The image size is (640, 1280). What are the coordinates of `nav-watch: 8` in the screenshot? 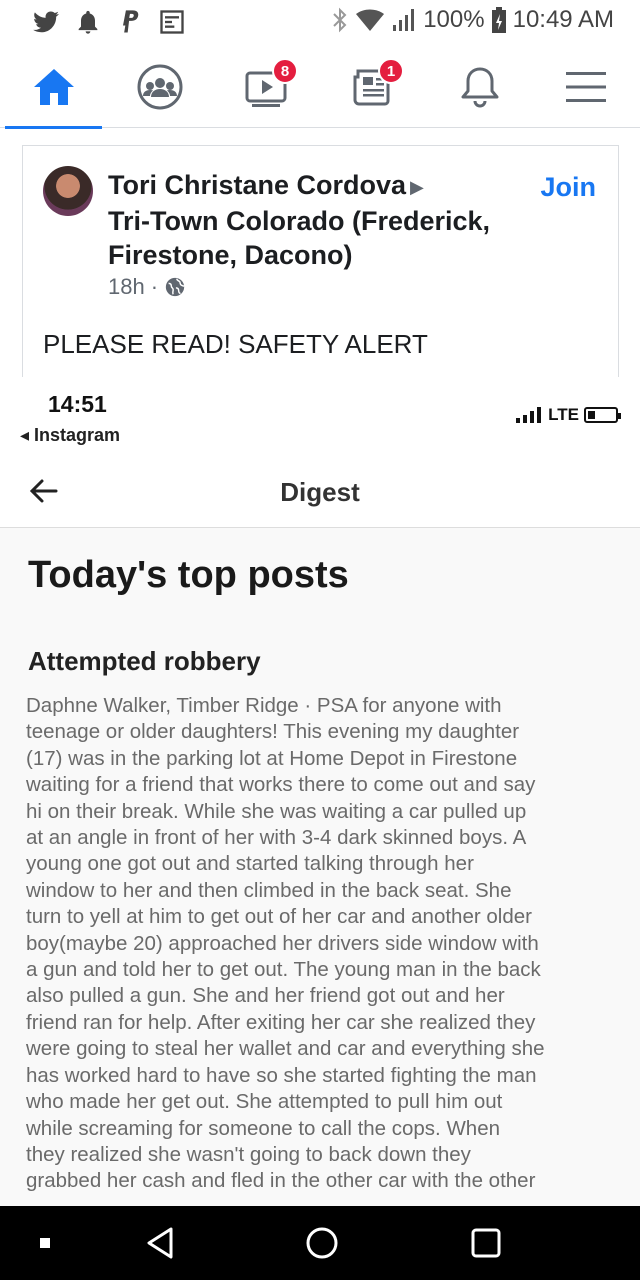 It's located at (266, 87).